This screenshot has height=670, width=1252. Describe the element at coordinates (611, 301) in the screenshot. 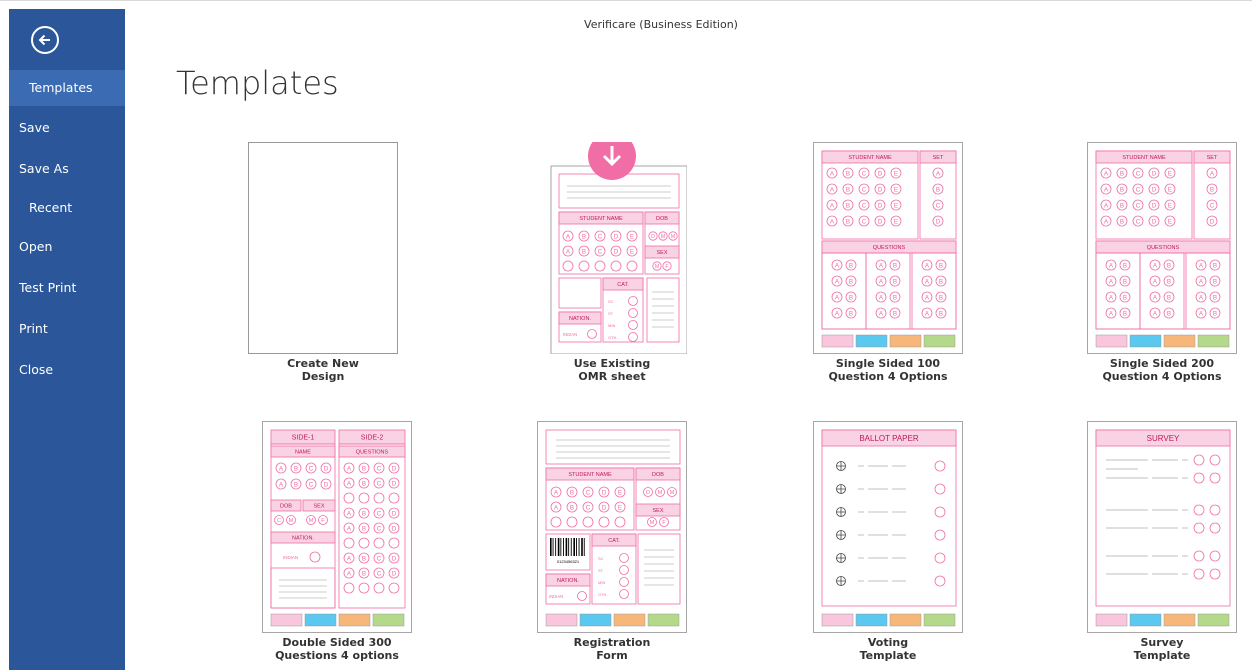

I see `category-label: SC` at that location.